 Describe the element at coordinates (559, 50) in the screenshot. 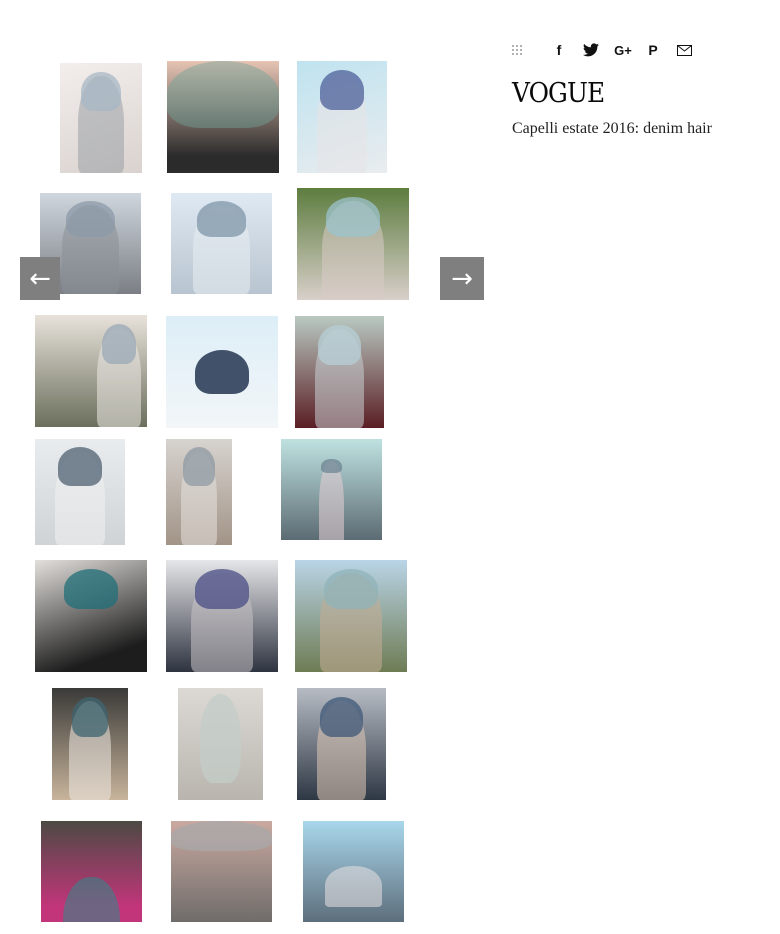

I see `facebook-icon: f` at that location.